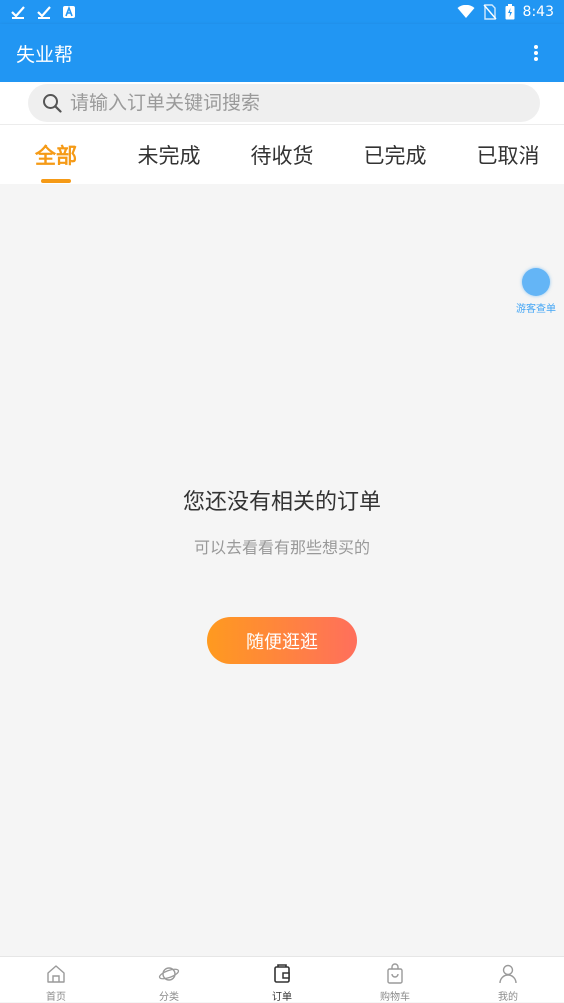 This screenshot has width=564, height=1003. I want to click on nav-item-cart: 购物车, so click(395, 980).